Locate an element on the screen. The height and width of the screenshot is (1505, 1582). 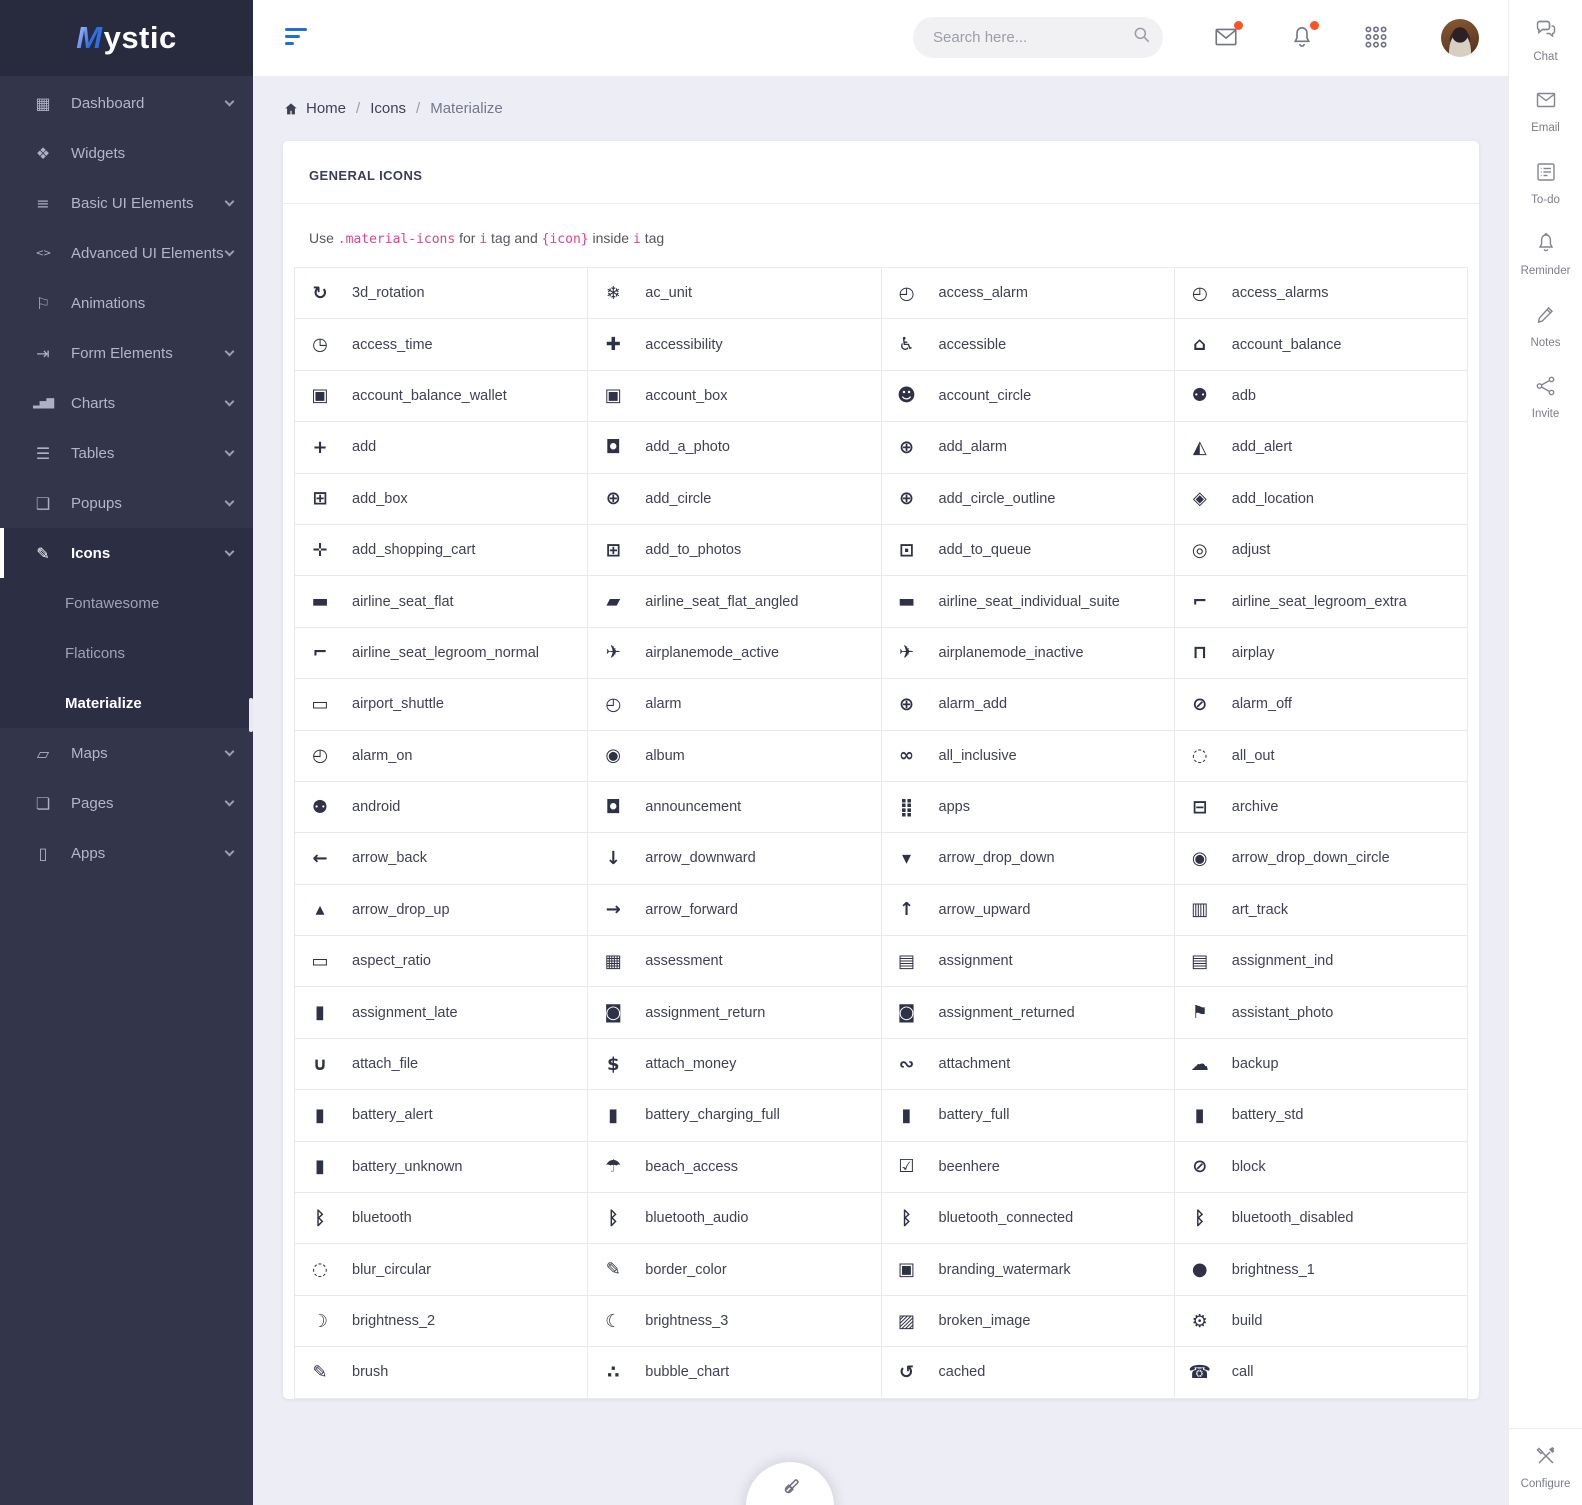
all-out-icon: ◌ is located at coordinates (1199, 756).